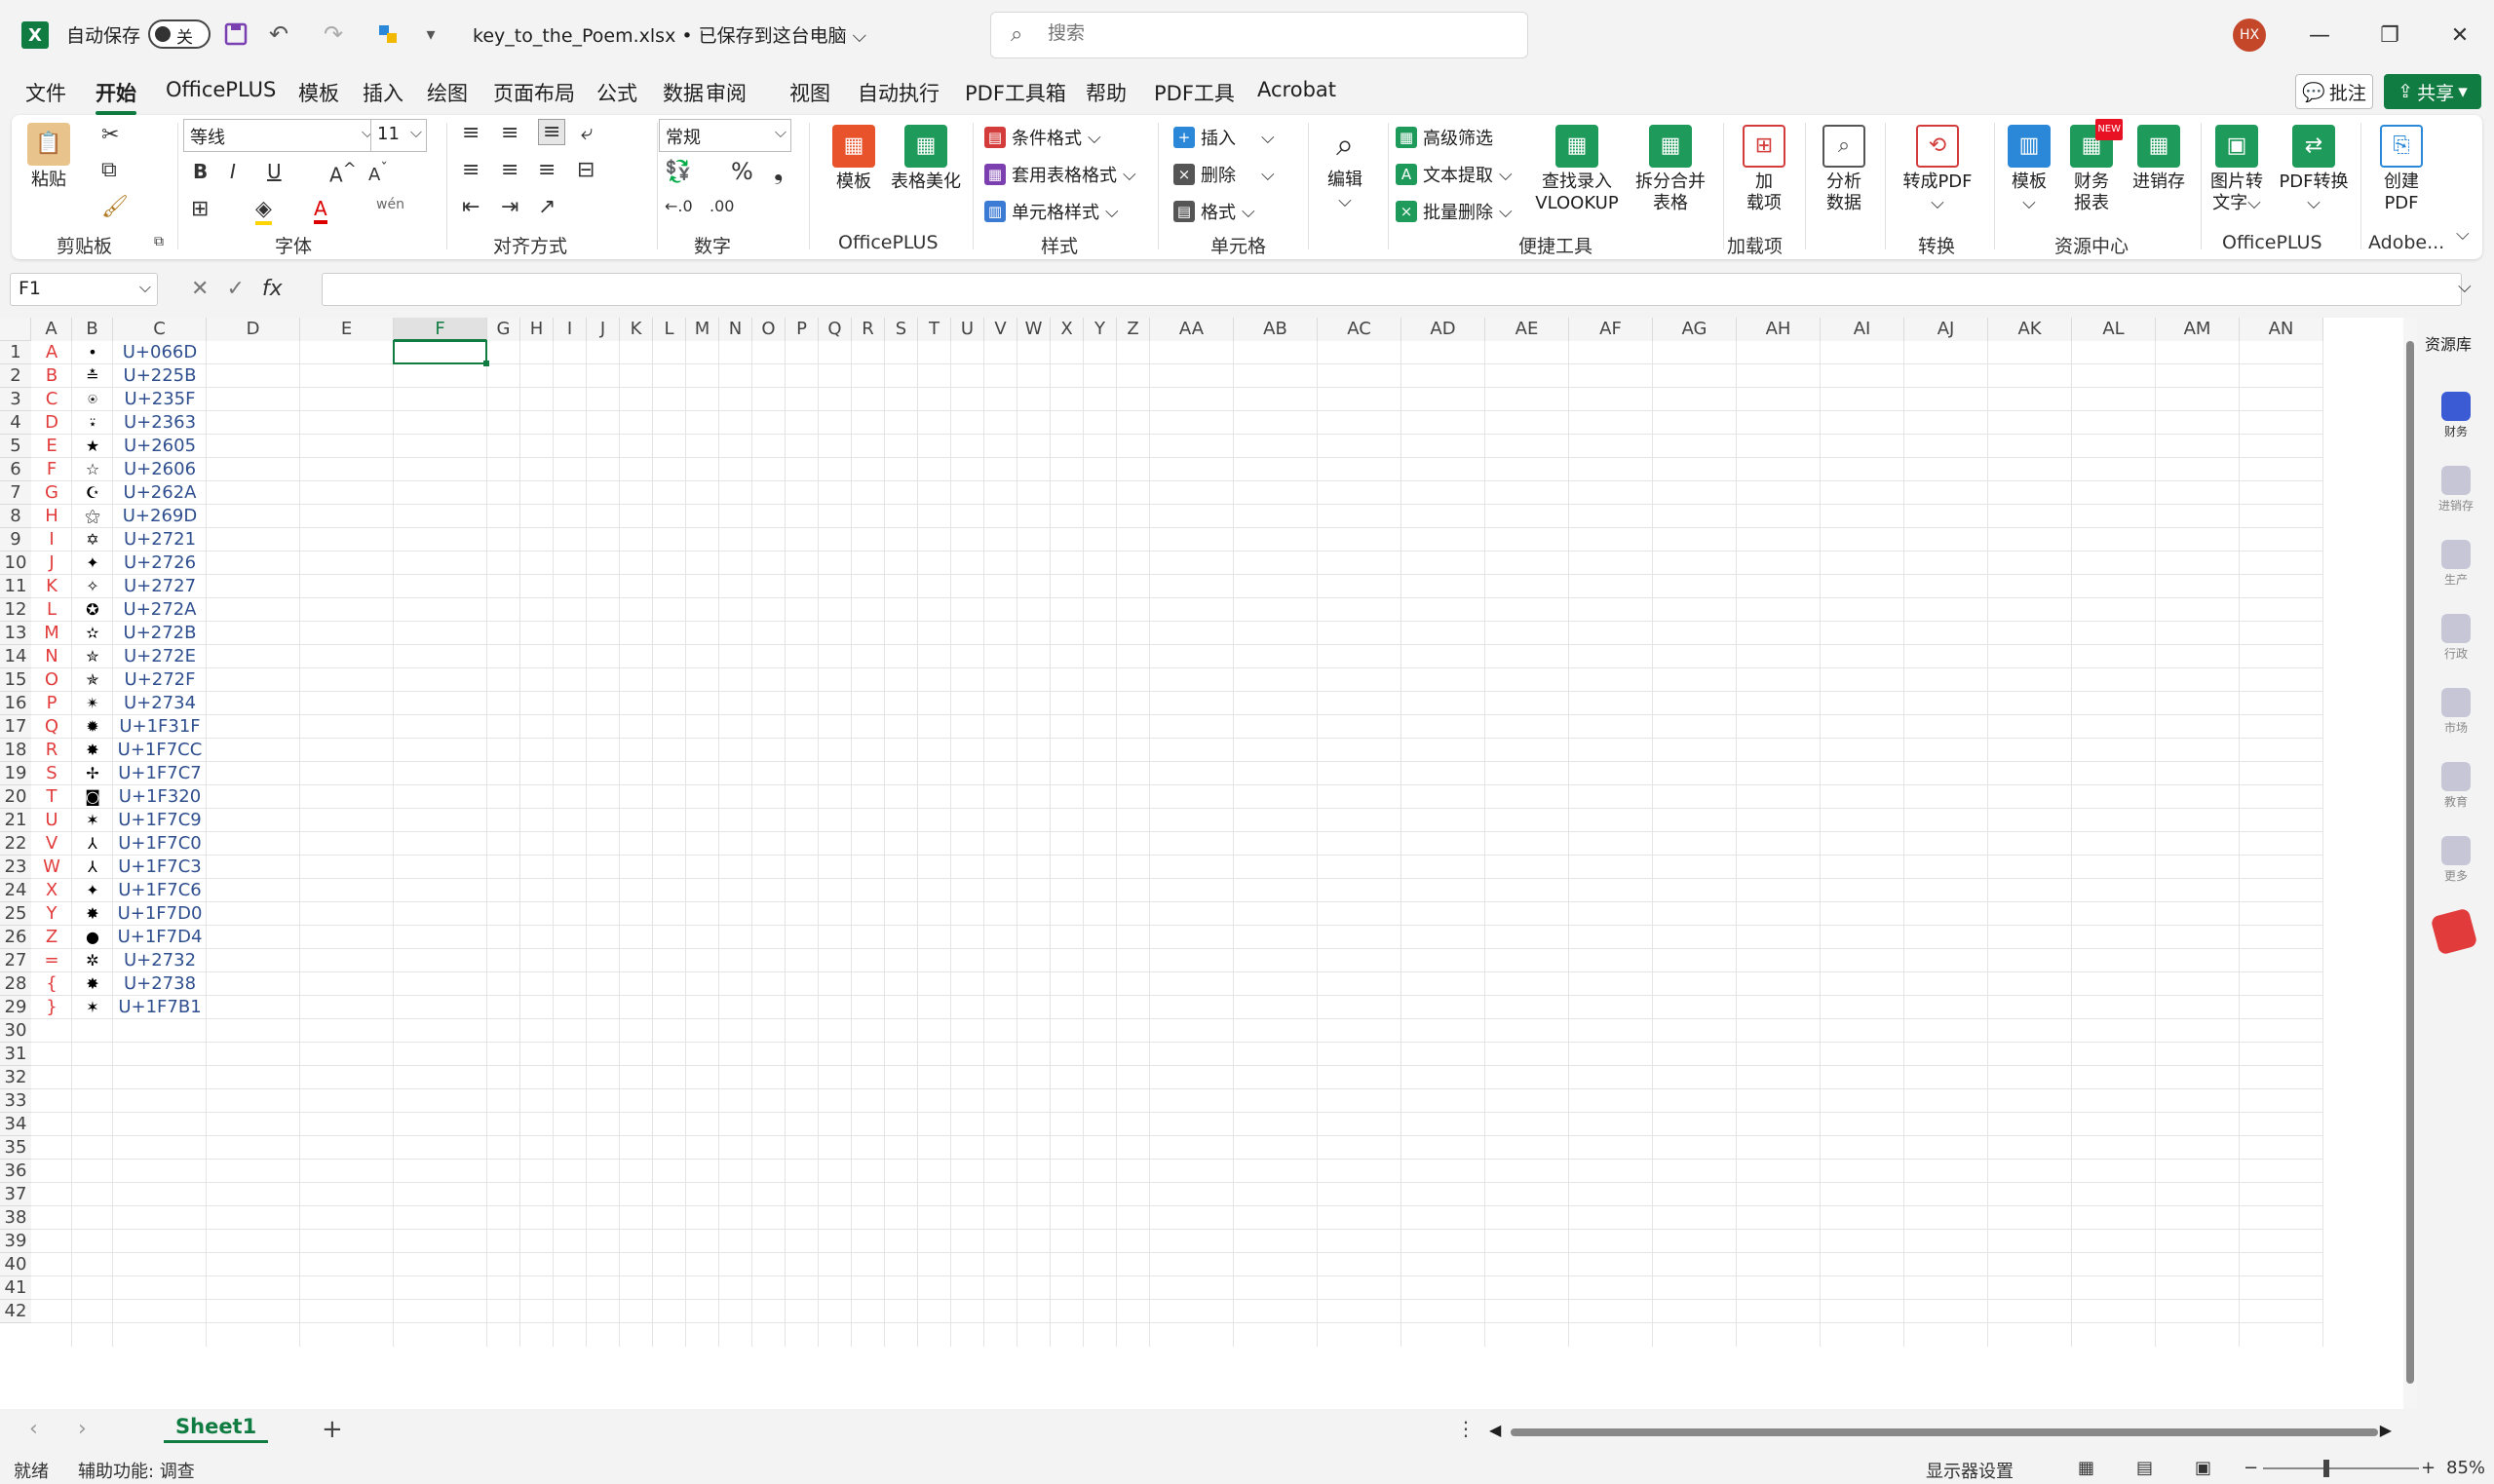  I want to click on cell-letter: B, so click(51, 376).